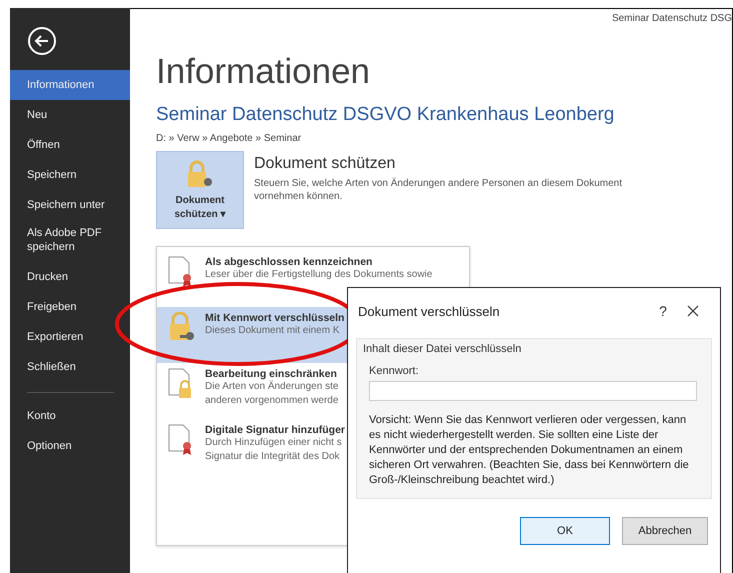  Describe the element at coordinates (70, 85) in the screenshot. I see `sidebar-item: Informationen` at that location.